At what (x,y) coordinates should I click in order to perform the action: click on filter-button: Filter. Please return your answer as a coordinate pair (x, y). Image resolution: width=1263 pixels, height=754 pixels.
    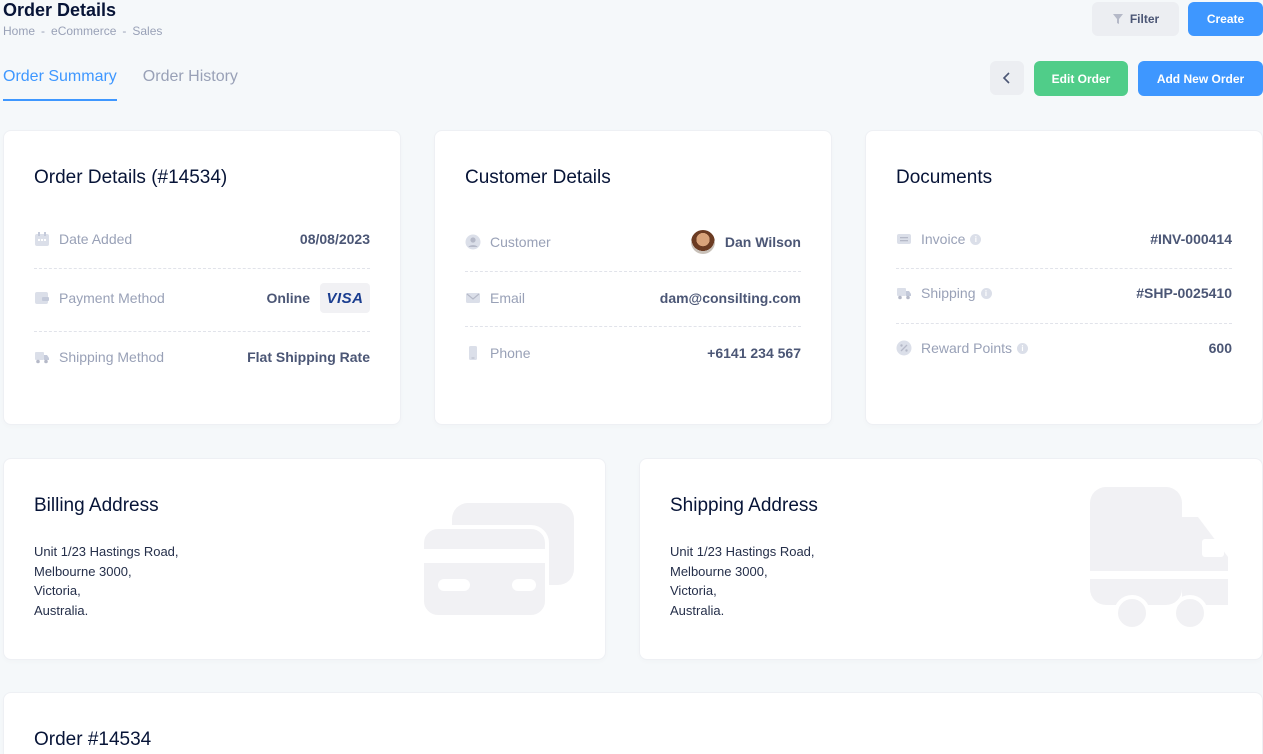
    Looking at the image, I should click on (1135, 19).